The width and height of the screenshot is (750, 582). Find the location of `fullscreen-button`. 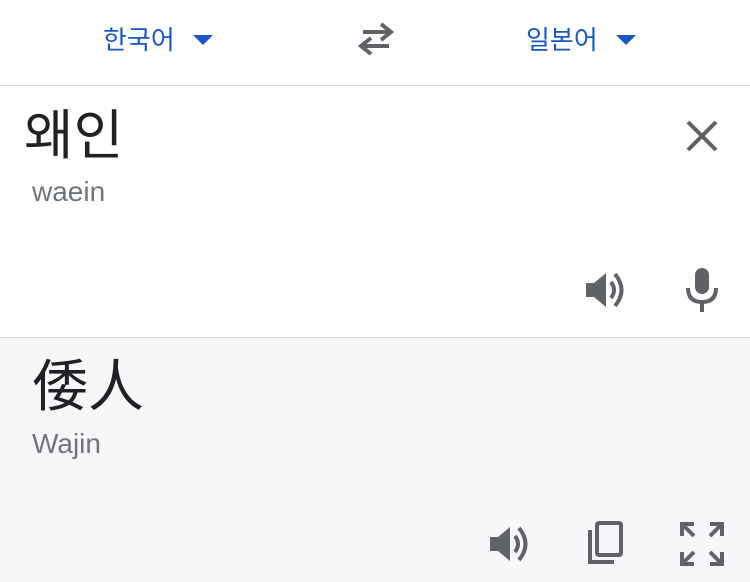

fullscreen-button is located at coordinates (702, 544).